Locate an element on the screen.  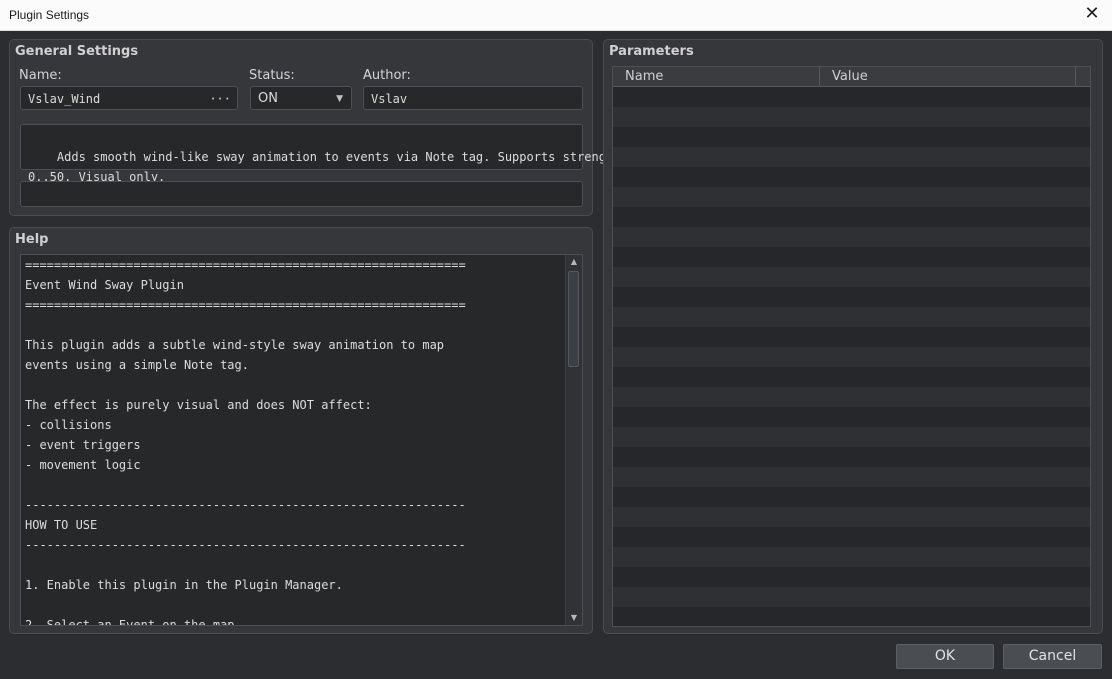
chevron-down-icon: ▼ is located at coordinates (339, 99).